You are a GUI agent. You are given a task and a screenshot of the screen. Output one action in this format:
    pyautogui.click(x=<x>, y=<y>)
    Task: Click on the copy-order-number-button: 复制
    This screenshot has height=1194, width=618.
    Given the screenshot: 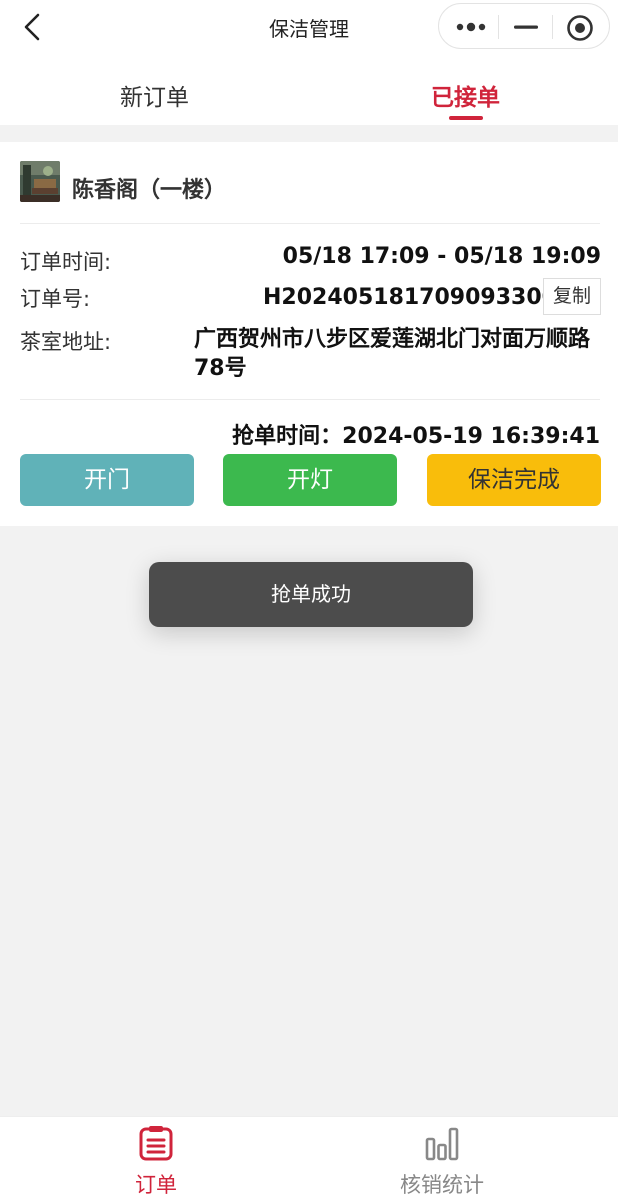 What is the action you would take?
    pyautogui.click(x=572, y=296)
    